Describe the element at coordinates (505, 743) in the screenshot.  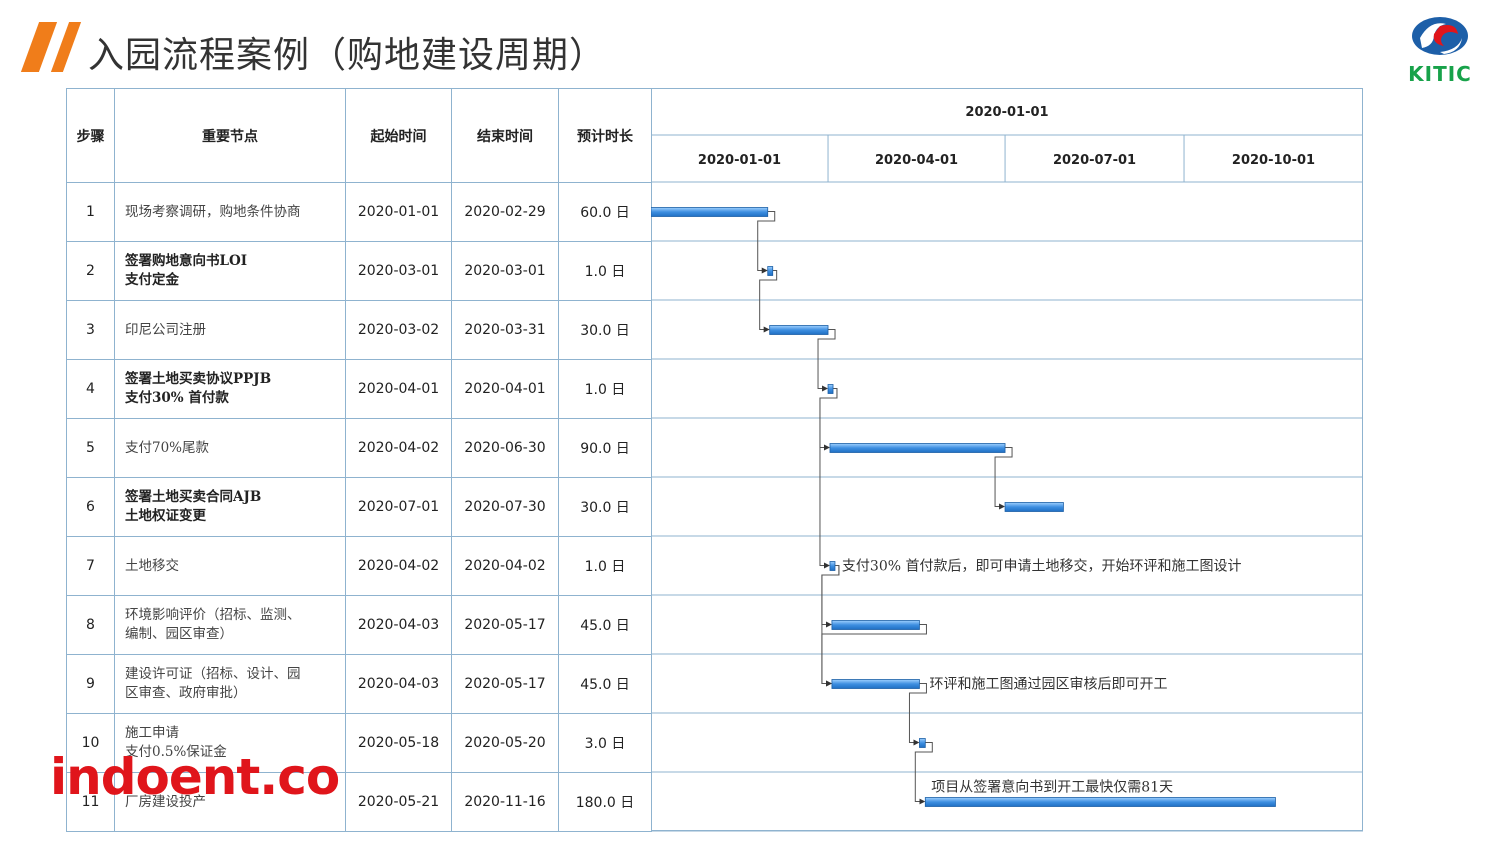
I see `end-date-cell: 2020-05-20` at that location.